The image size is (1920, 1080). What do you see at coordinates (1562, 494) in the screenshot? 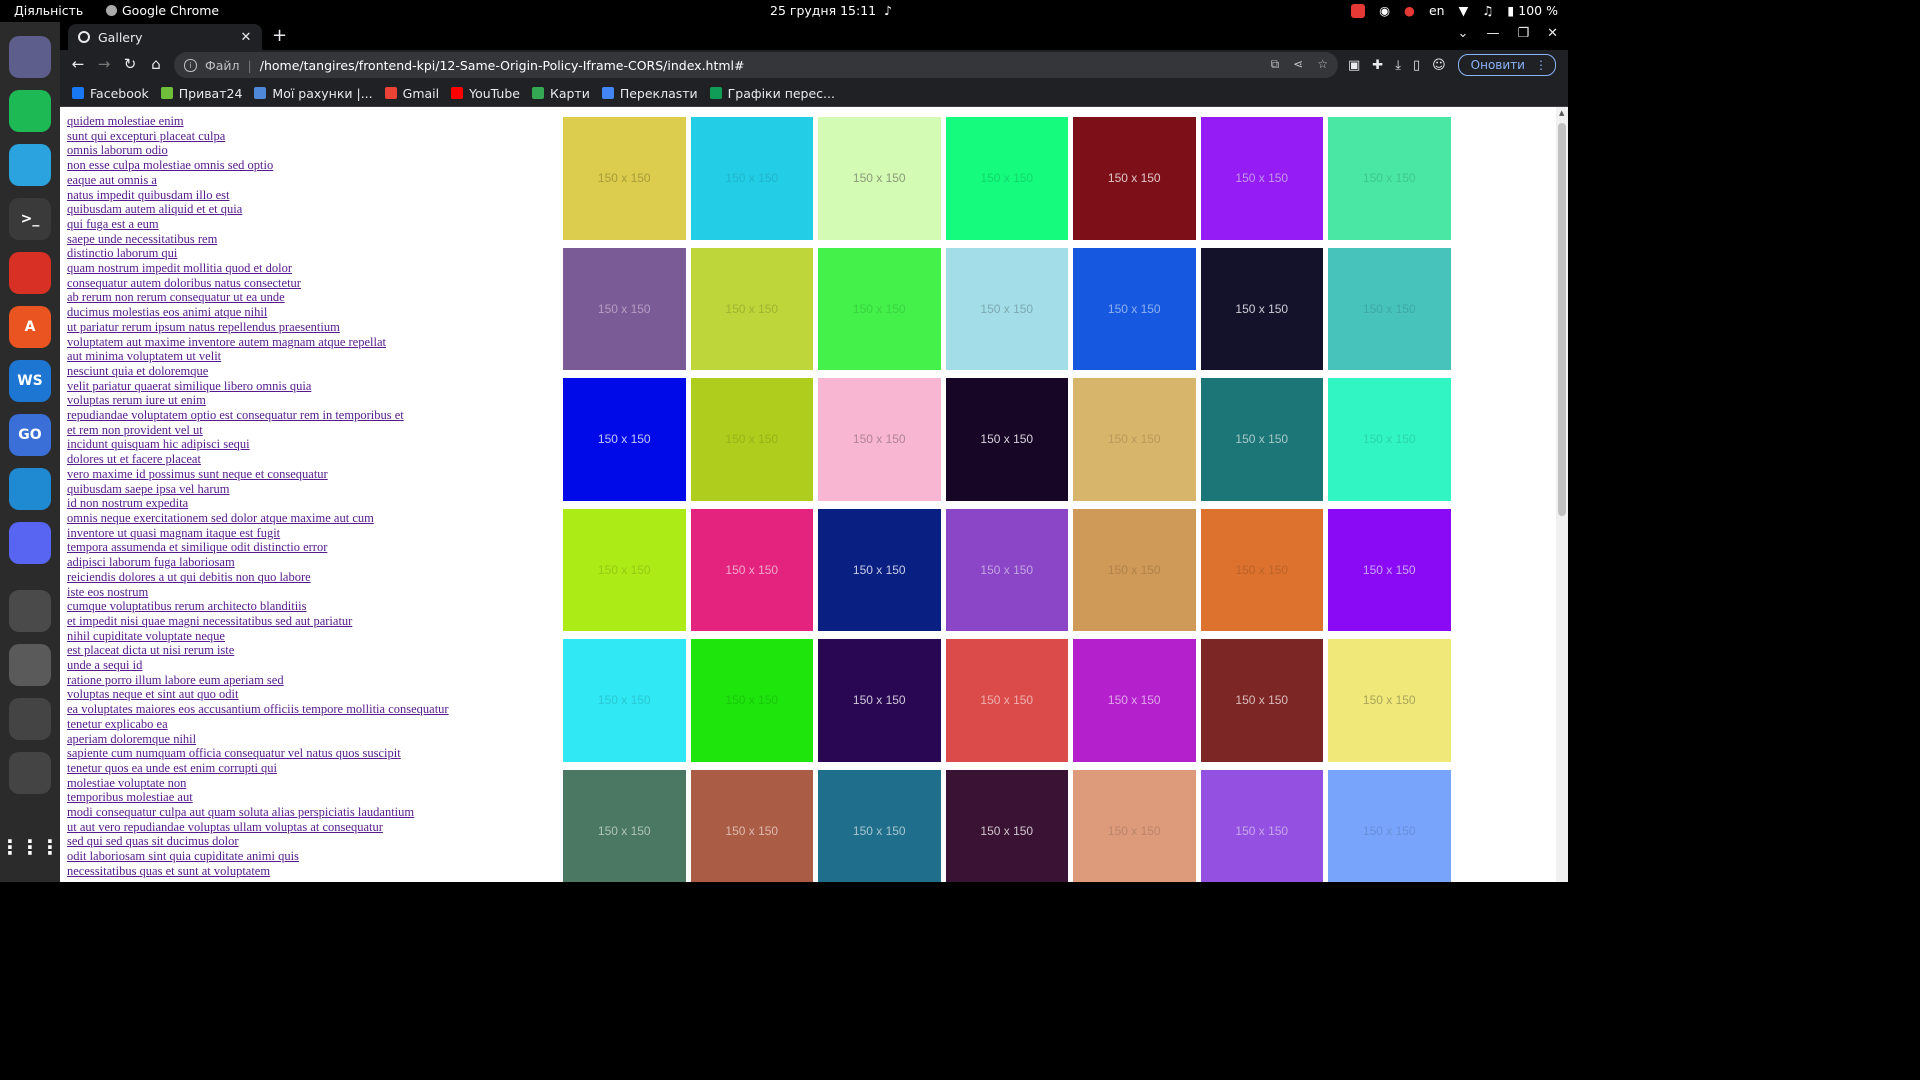
I see `page-scrollbar: ▲` at bounding box center [1562, 494].